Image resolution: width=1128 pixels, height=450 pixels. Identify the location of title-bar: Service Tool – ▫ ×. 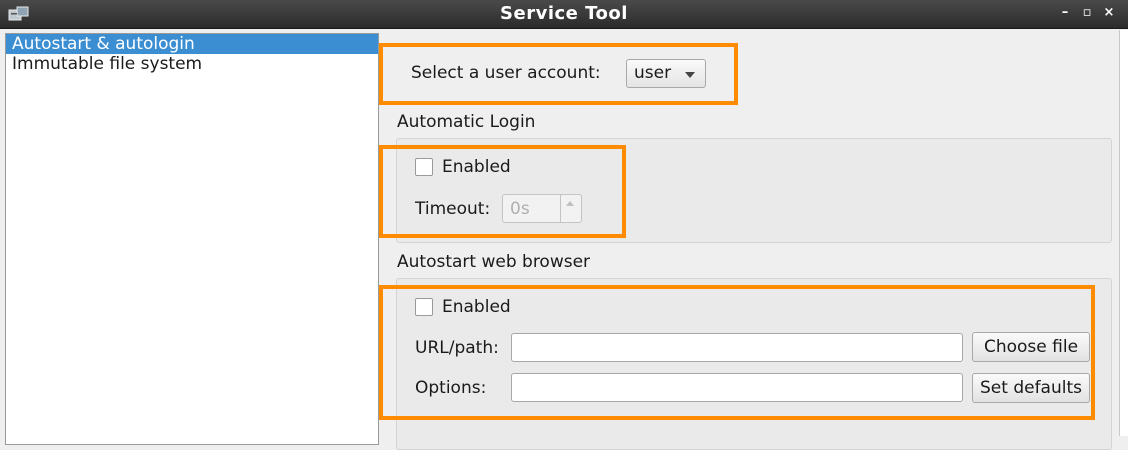
(564, 14).